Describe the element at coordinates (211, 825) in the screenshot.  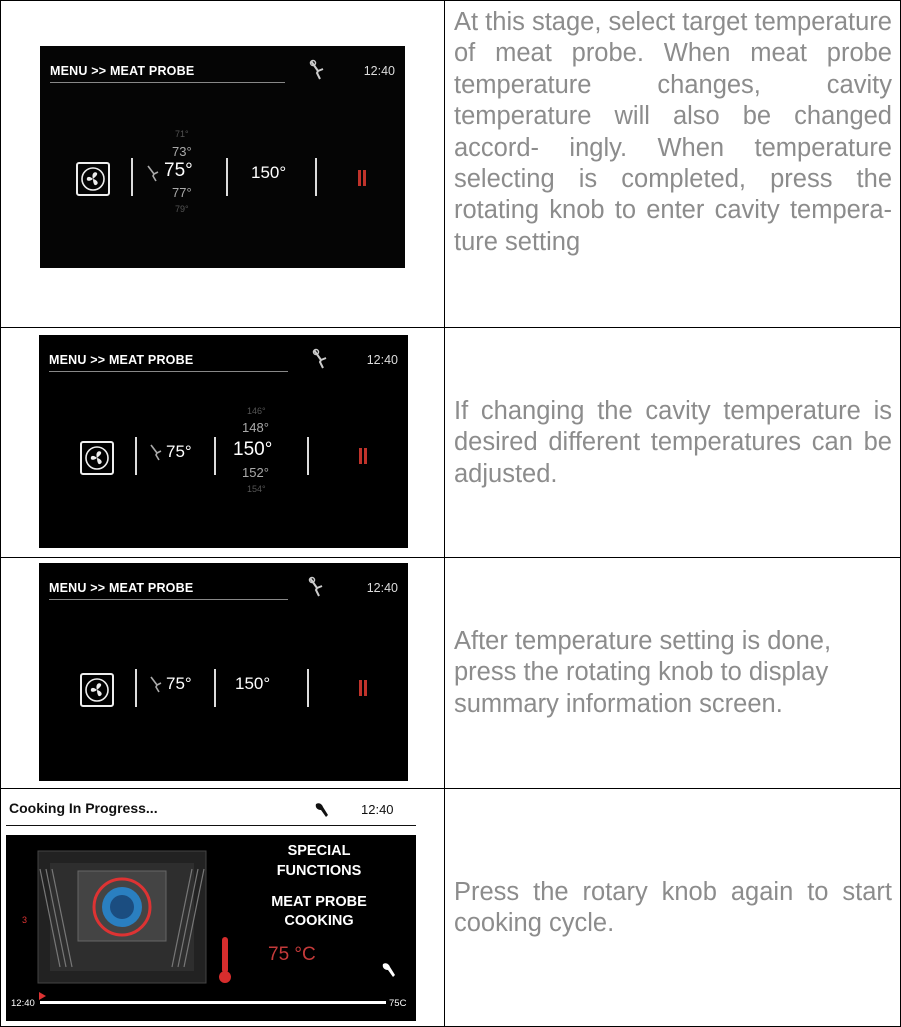
I see `status-underline` at that location.